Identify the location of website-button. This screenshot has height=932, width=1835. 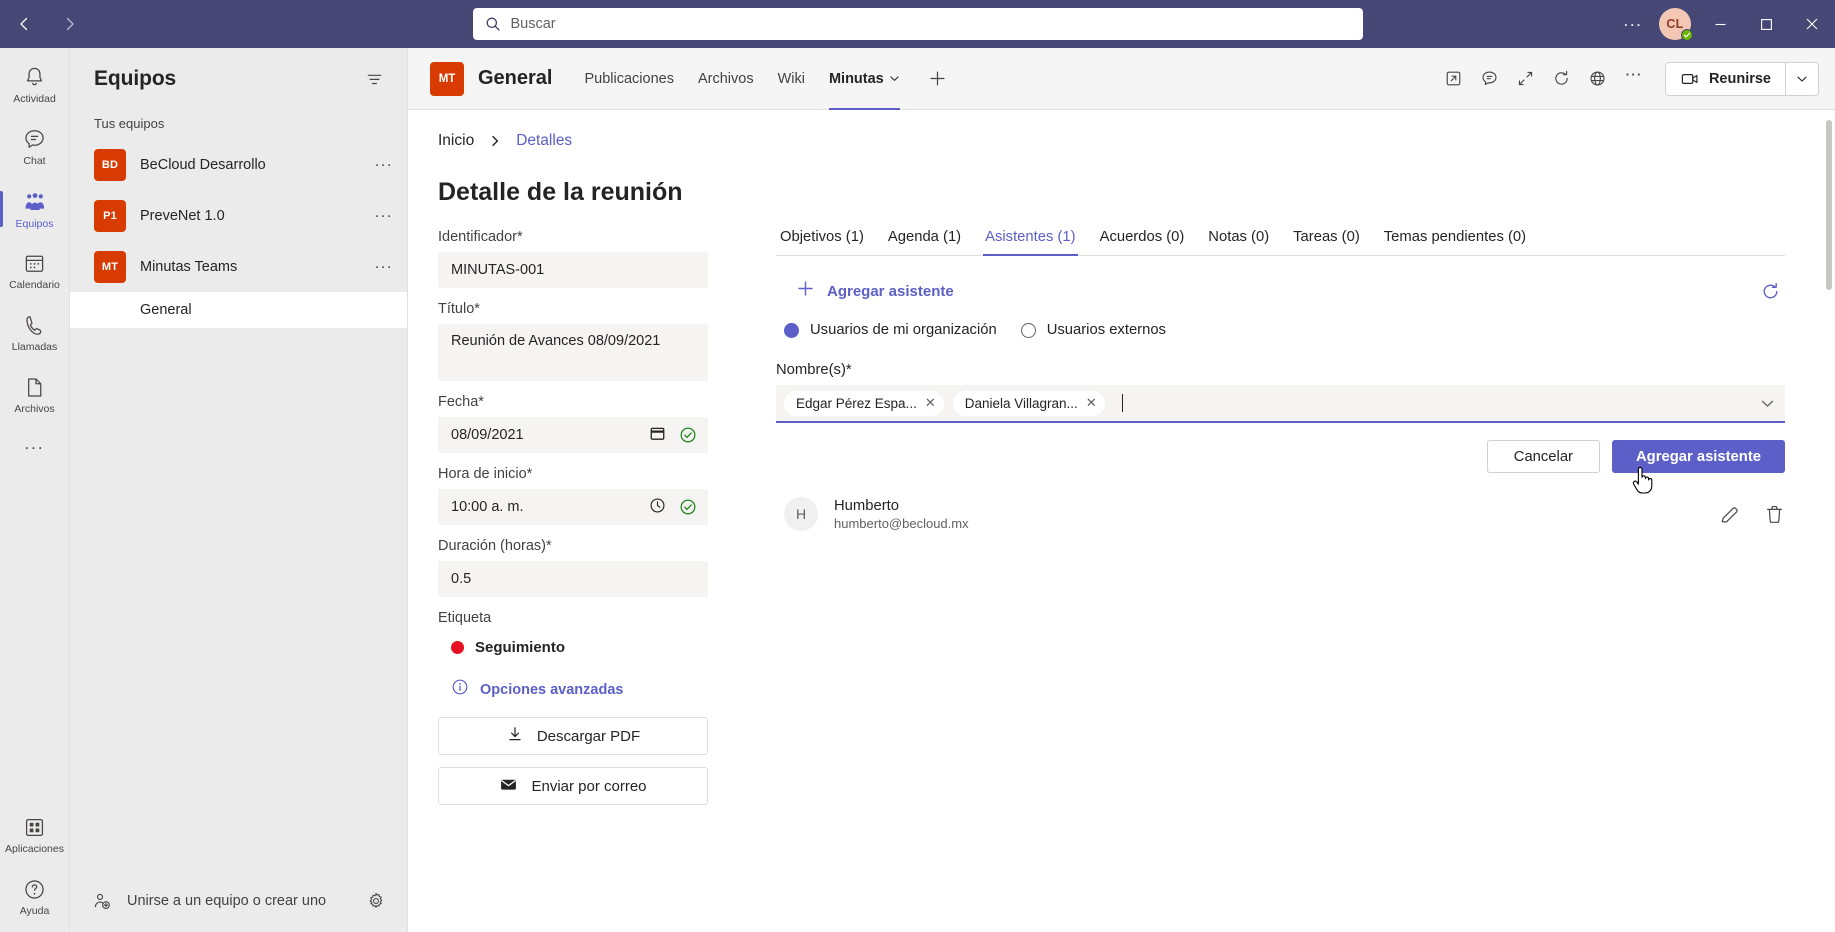
(1598, 79).